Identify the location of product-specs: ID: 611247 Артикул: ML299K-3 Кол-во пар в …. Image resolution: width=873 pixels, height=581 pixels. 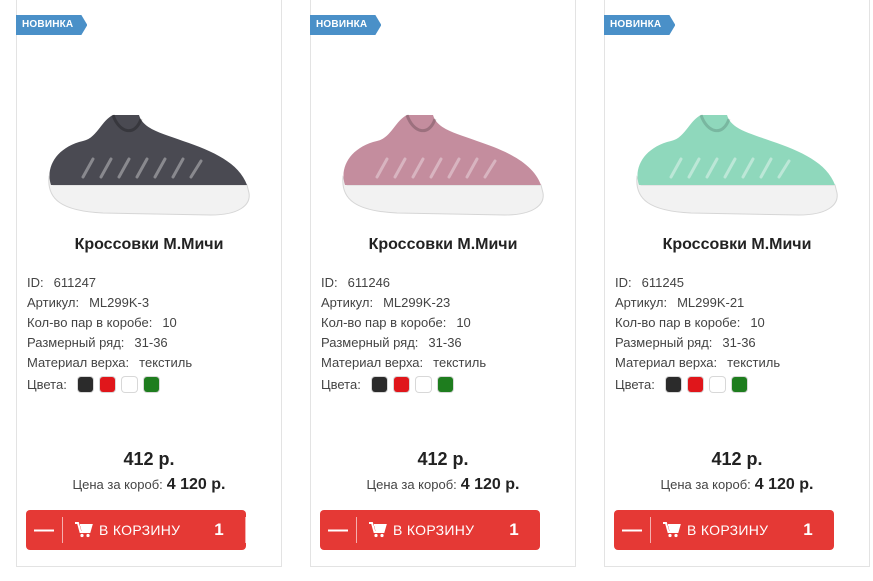
(109, 334).